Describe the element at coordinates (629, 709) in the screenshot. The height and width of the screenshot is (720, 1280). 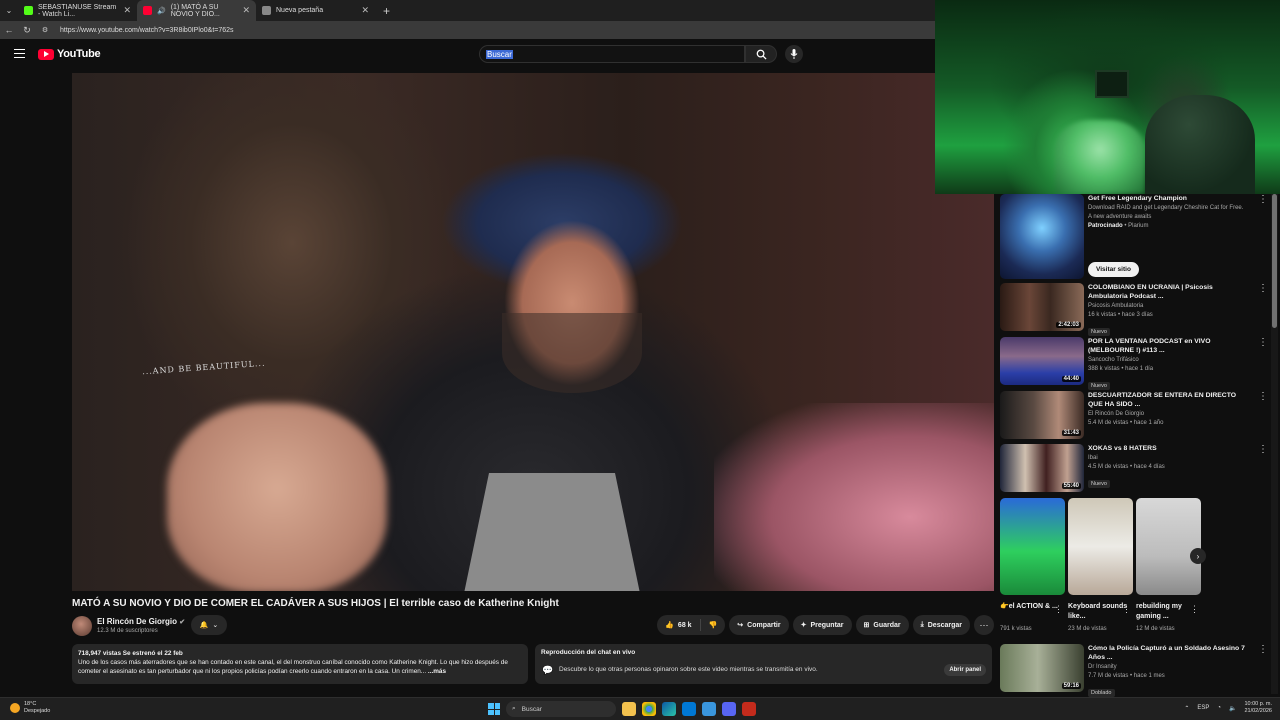
I see `file-explorer-icon` at that location.